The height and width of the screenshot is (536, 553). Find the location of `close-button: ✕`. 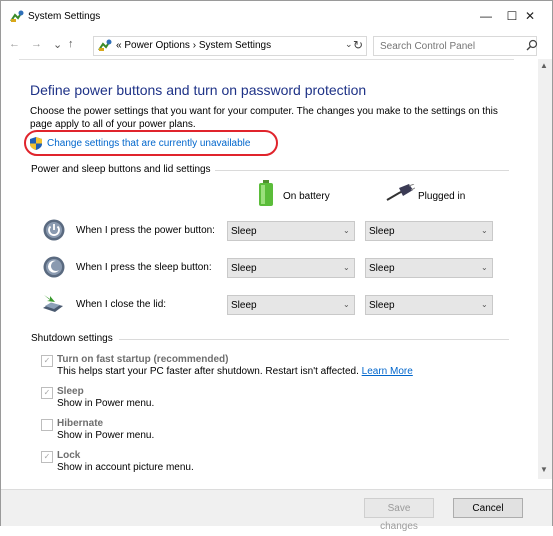

close-button: ✕ is located at coordinates (530, 16).